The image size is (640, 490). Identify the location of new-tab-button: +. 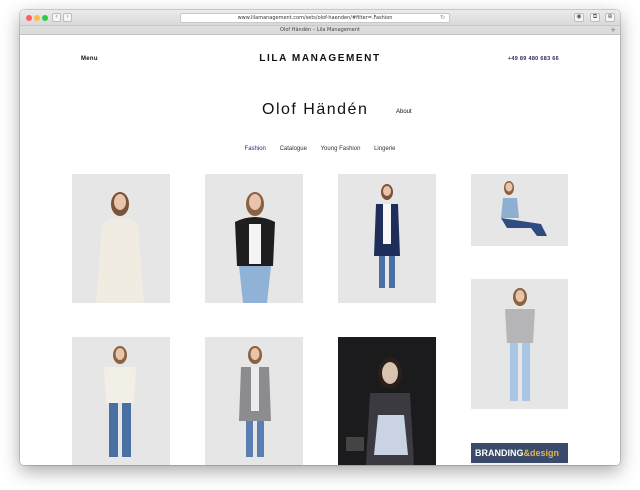
(613, 30).